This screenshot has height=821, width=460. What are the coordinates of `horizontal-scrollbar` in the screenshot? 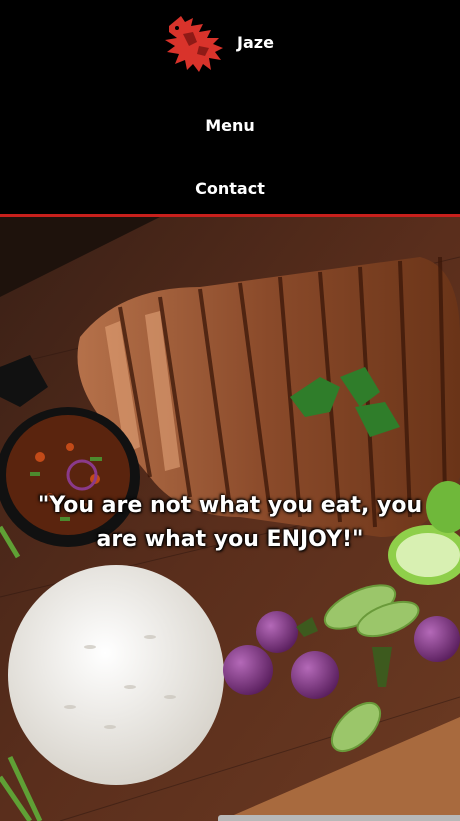 It's located at (339, 818).